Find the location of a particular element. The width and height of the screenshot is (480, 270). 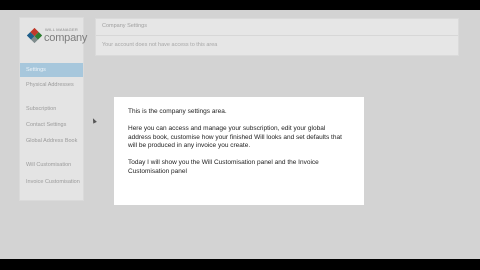

sidebar-item-settings: Settings is located at coordinates (51, 70).